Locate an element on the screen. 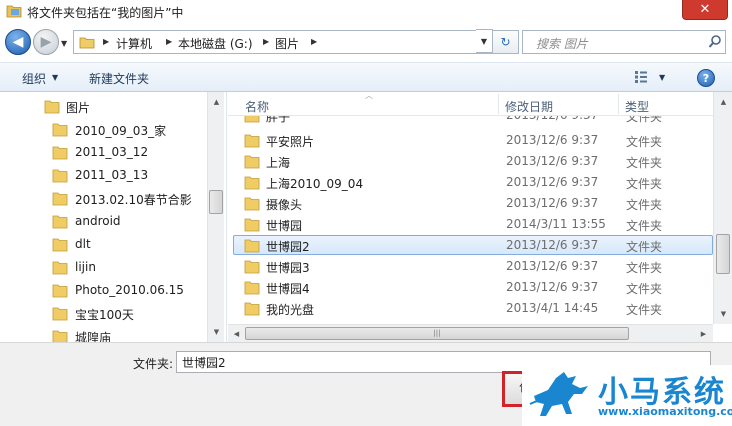  scrollbar-thumb: ||| is located at coordinates (437, 333).